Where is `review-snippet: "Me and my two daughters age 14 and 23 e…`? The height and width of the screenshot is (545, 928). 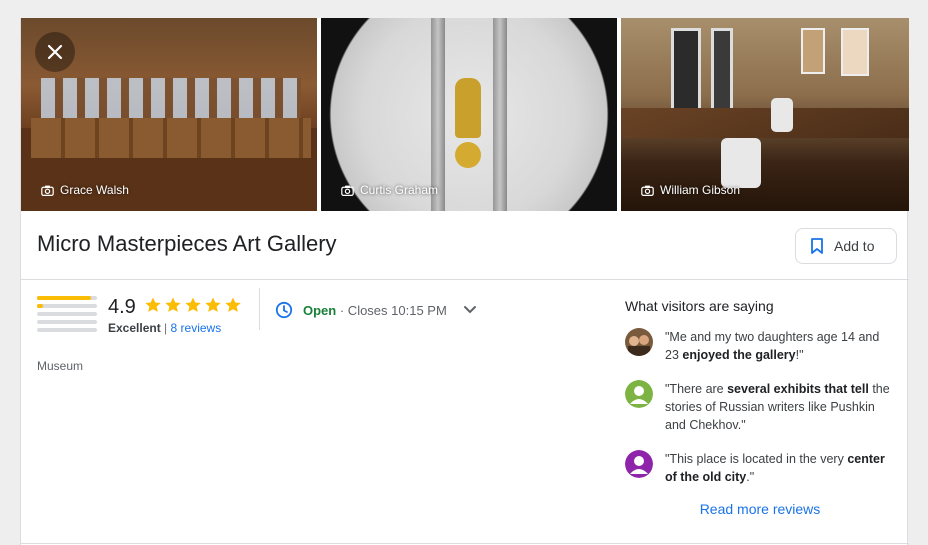 review-snippet: "Me and my two daughters age 14 and 23 e… is located at coordinates (760, 346).